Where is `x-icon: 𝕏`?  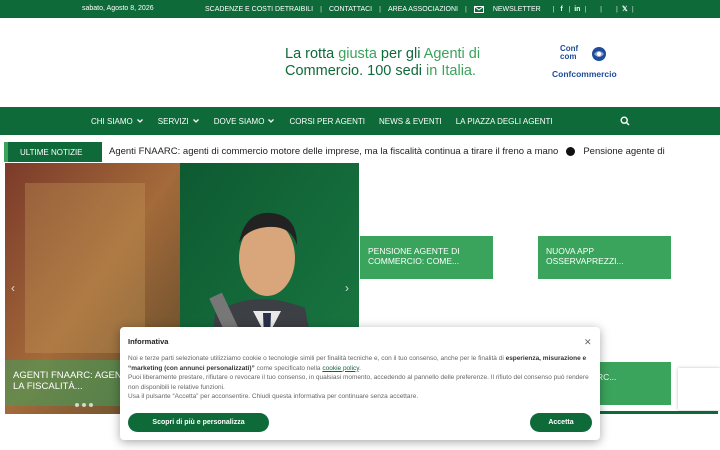 x-icon: 𝕏 is located at coordinates (625, 9).